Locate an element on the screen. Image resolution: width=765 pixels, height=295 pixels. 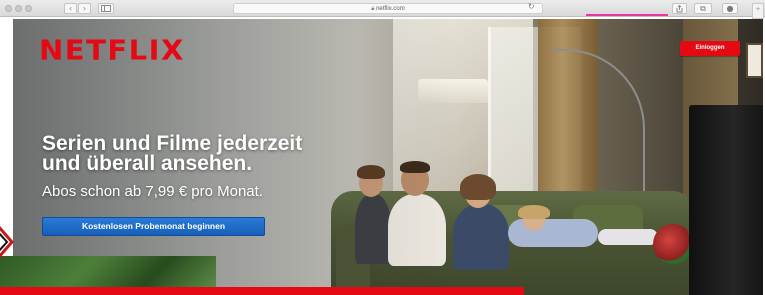
share-button is located at coordinates (679, 8).